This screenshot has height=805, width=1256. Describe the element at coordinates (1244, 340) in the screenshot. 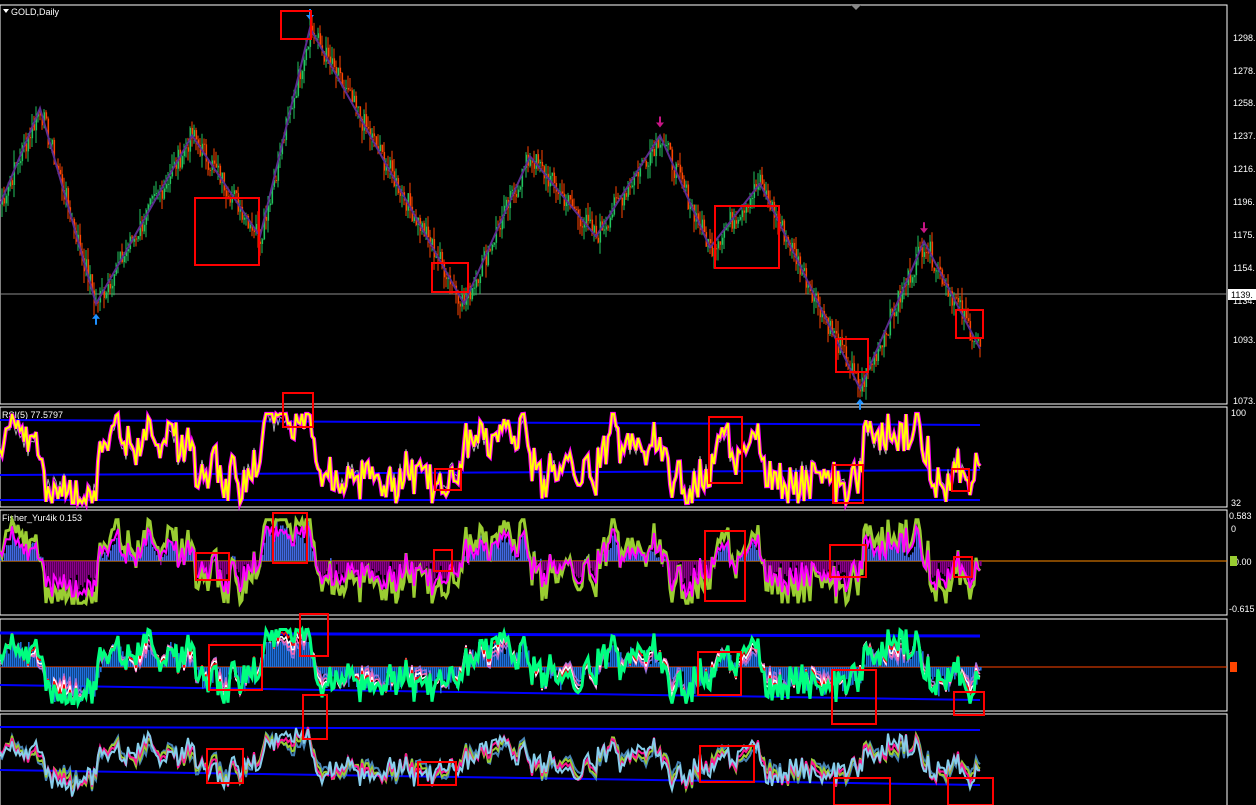

I see `svg-text: 1093.` at that location.